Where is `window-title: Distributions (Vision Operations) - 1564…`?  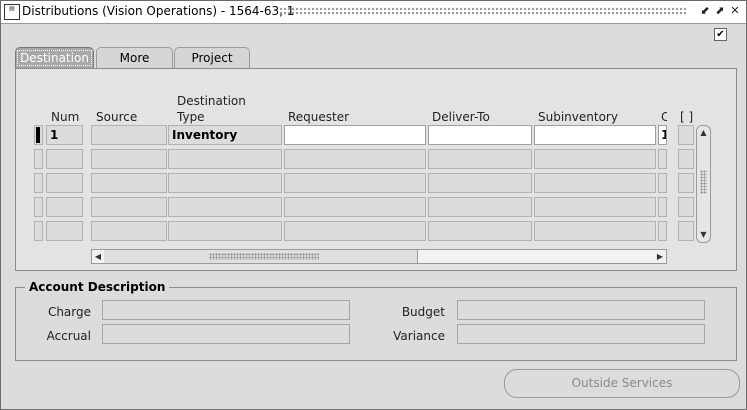
window-title: Distributions (Vision Operations) - 1564… is located at coordinates (158, 11).